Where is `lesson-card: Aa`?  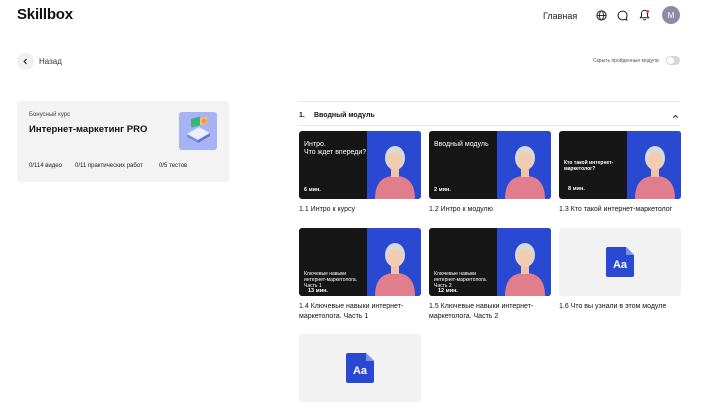
lesson-card: Aa is located at coordinates (360, 368).